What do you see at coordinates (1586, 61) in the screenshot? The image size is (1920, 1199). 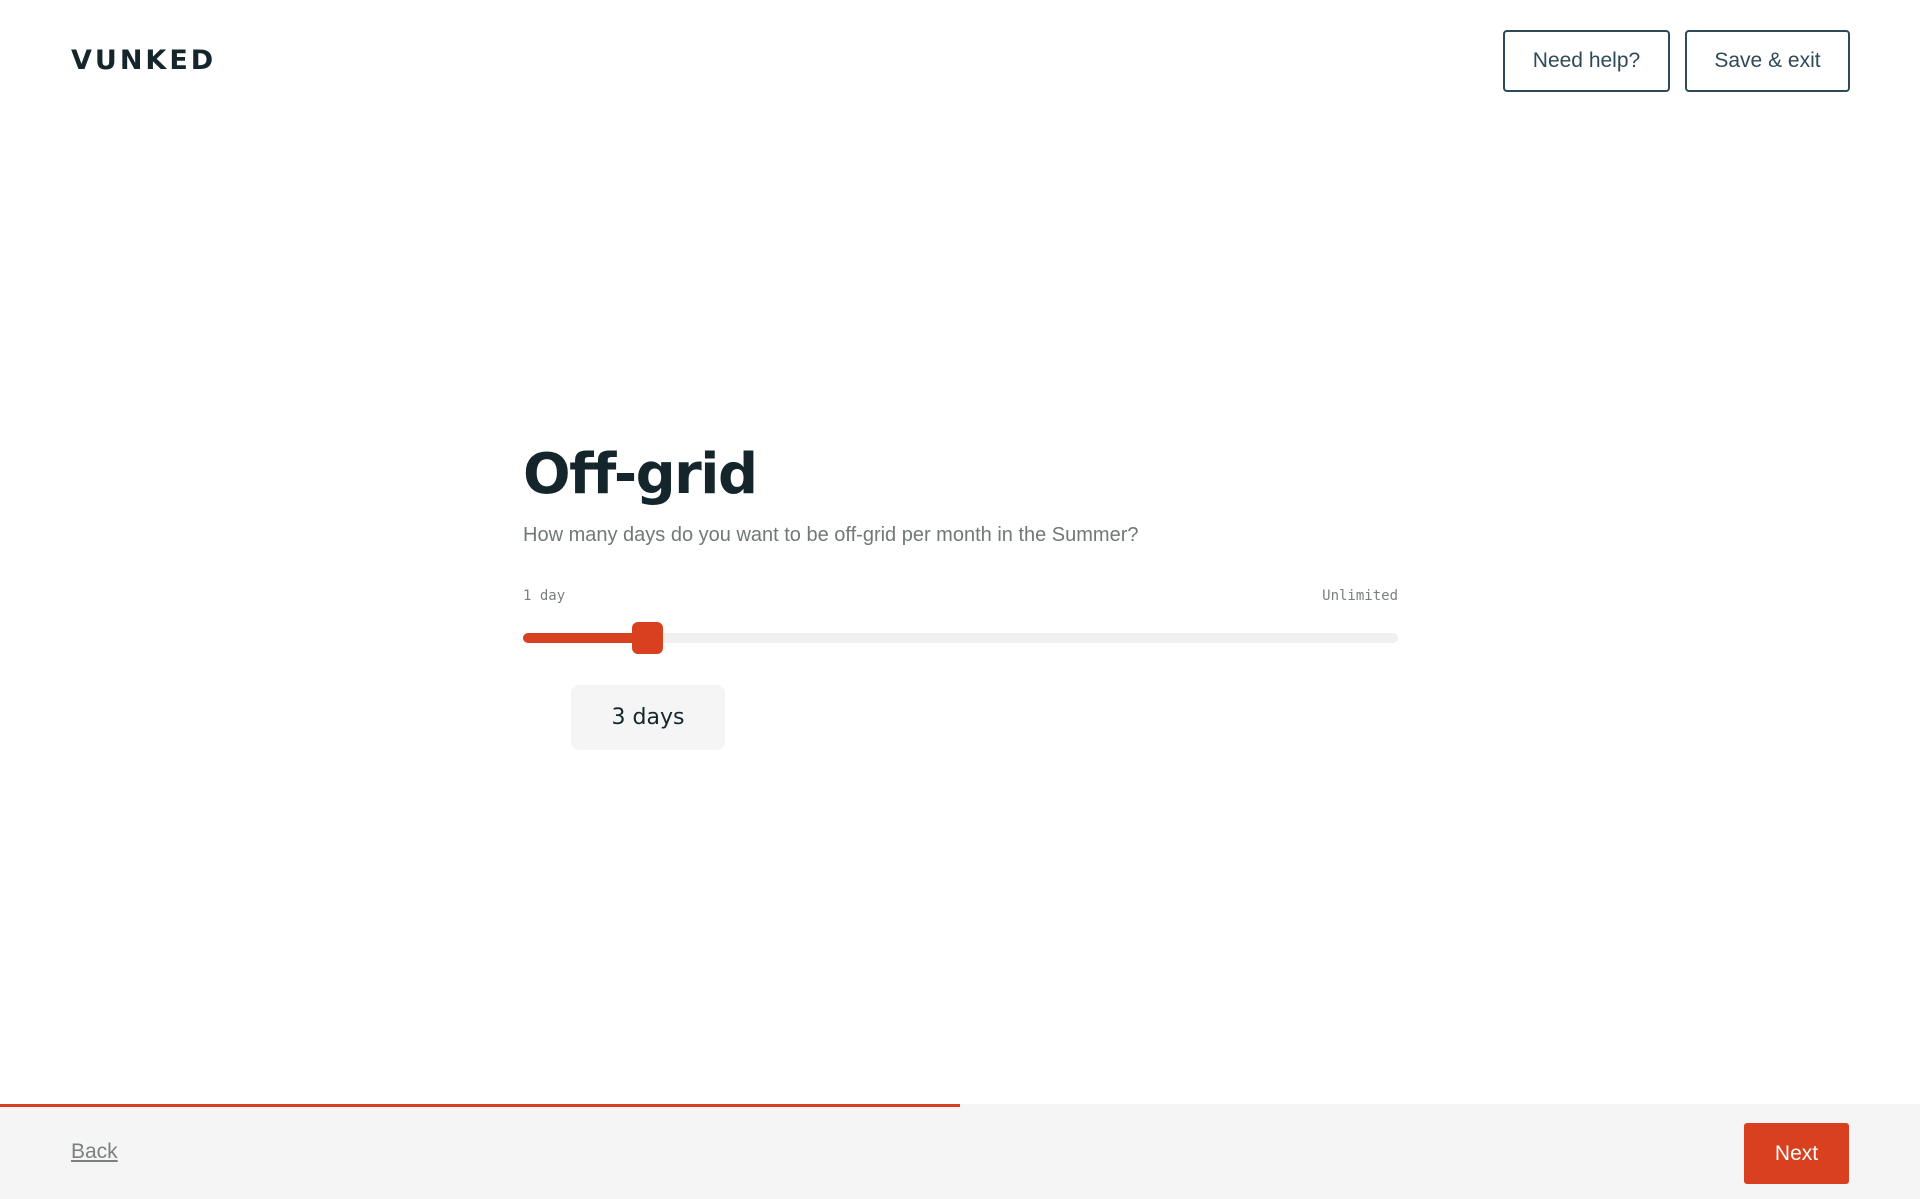 I see `need-help-button: Need help?` at bounding box center [1586, 61].